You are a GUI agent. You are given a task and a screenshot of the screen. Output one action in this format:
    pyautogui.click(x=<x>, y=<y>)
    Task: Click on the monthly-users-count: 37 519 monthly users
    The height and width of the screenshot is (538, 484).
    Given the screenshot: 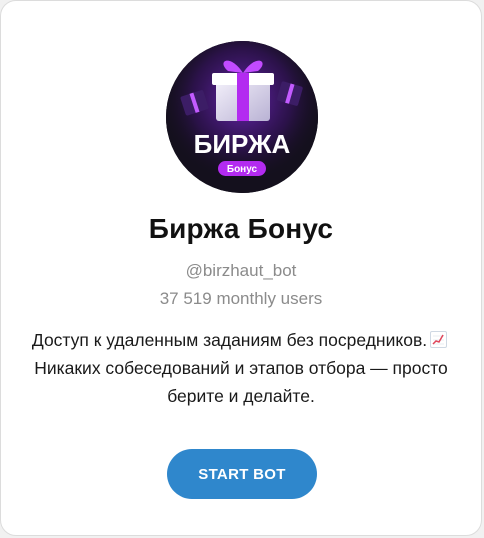 What is the action you would take?
    pyautogui.click(x=241, y=298)
    